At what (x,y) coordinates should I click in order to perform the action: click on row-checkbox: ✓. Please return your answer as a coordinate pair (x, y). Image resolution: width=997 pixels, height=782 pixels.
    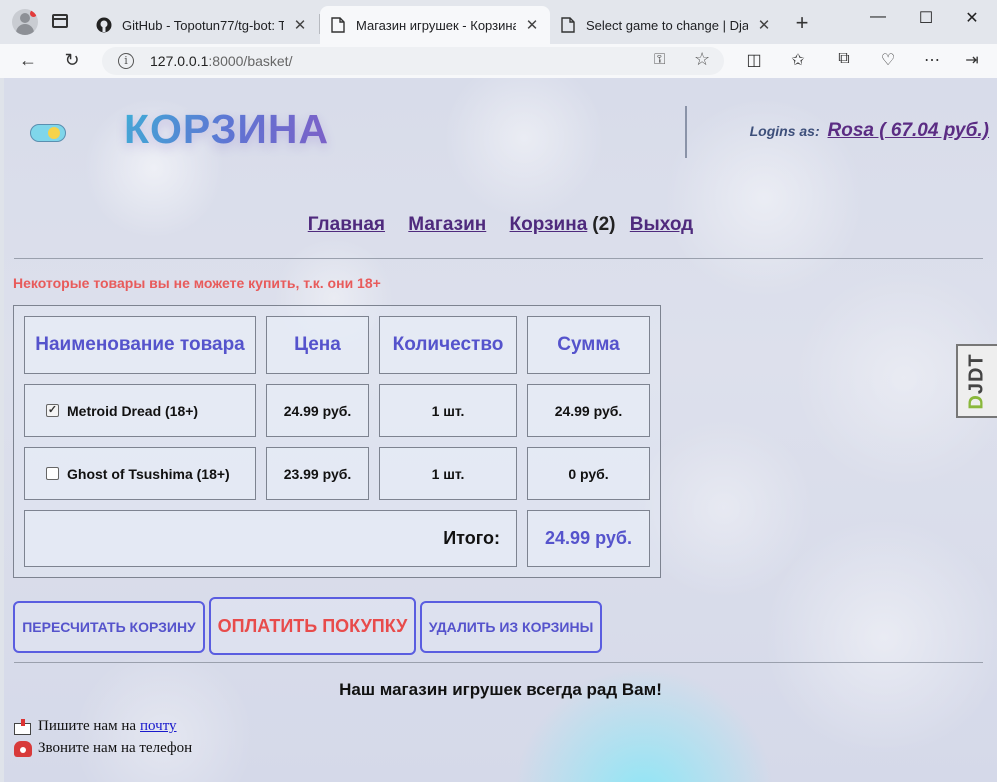
    Looking at the image, I should click on (52, 410).